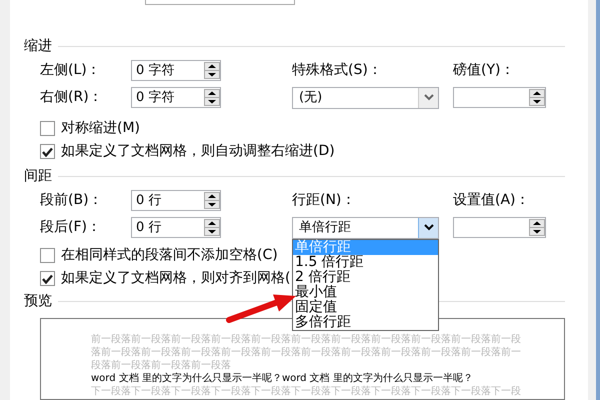  Describe the element at coordinates (365, 227) in the screenshot. I see `dropdown-field: 单倍行距` at that location.